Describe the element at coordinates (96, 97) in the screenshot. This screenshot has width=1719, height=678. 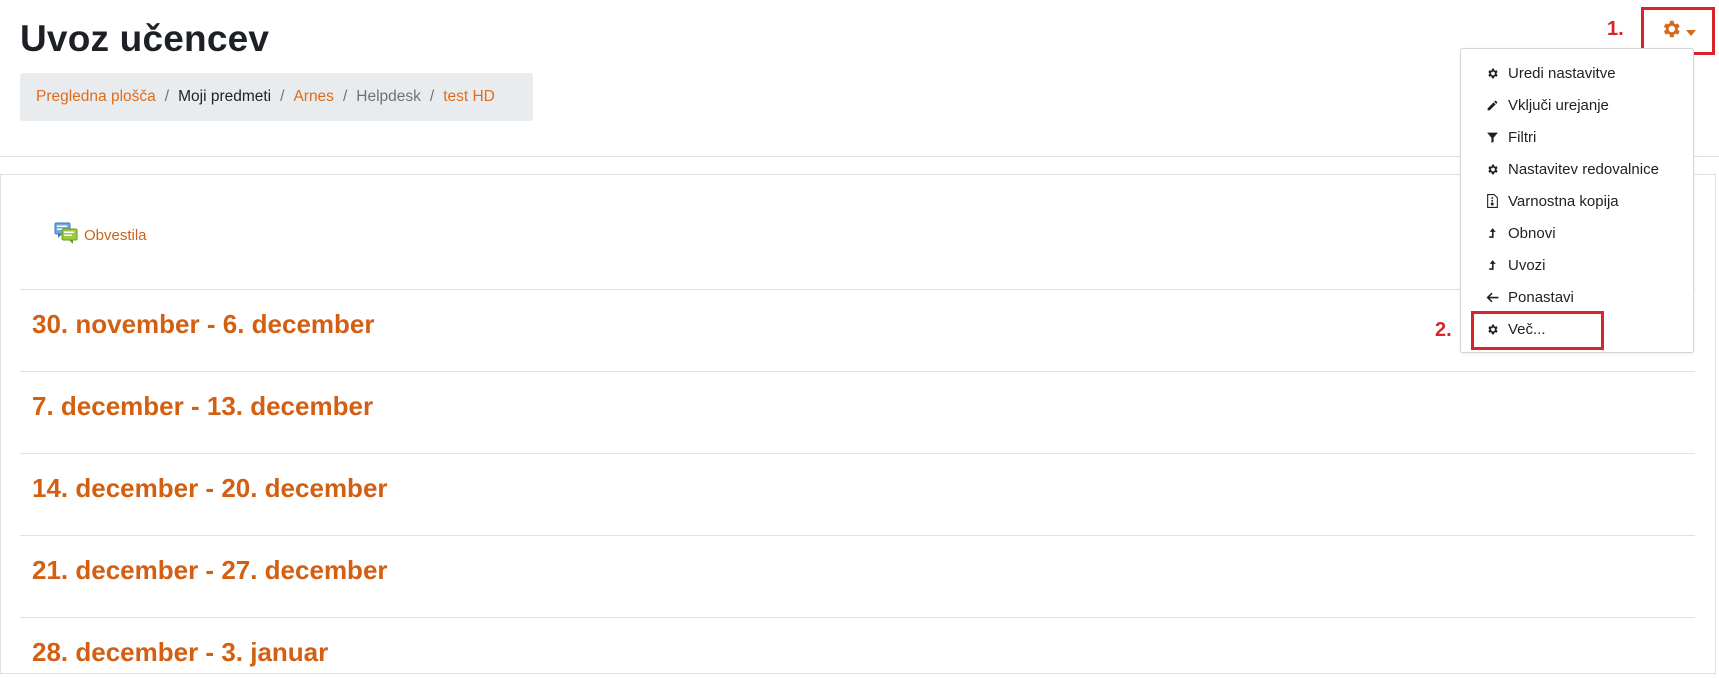
I see `breadcrumb-item-dashboard: Pregledna plošča` at that location.